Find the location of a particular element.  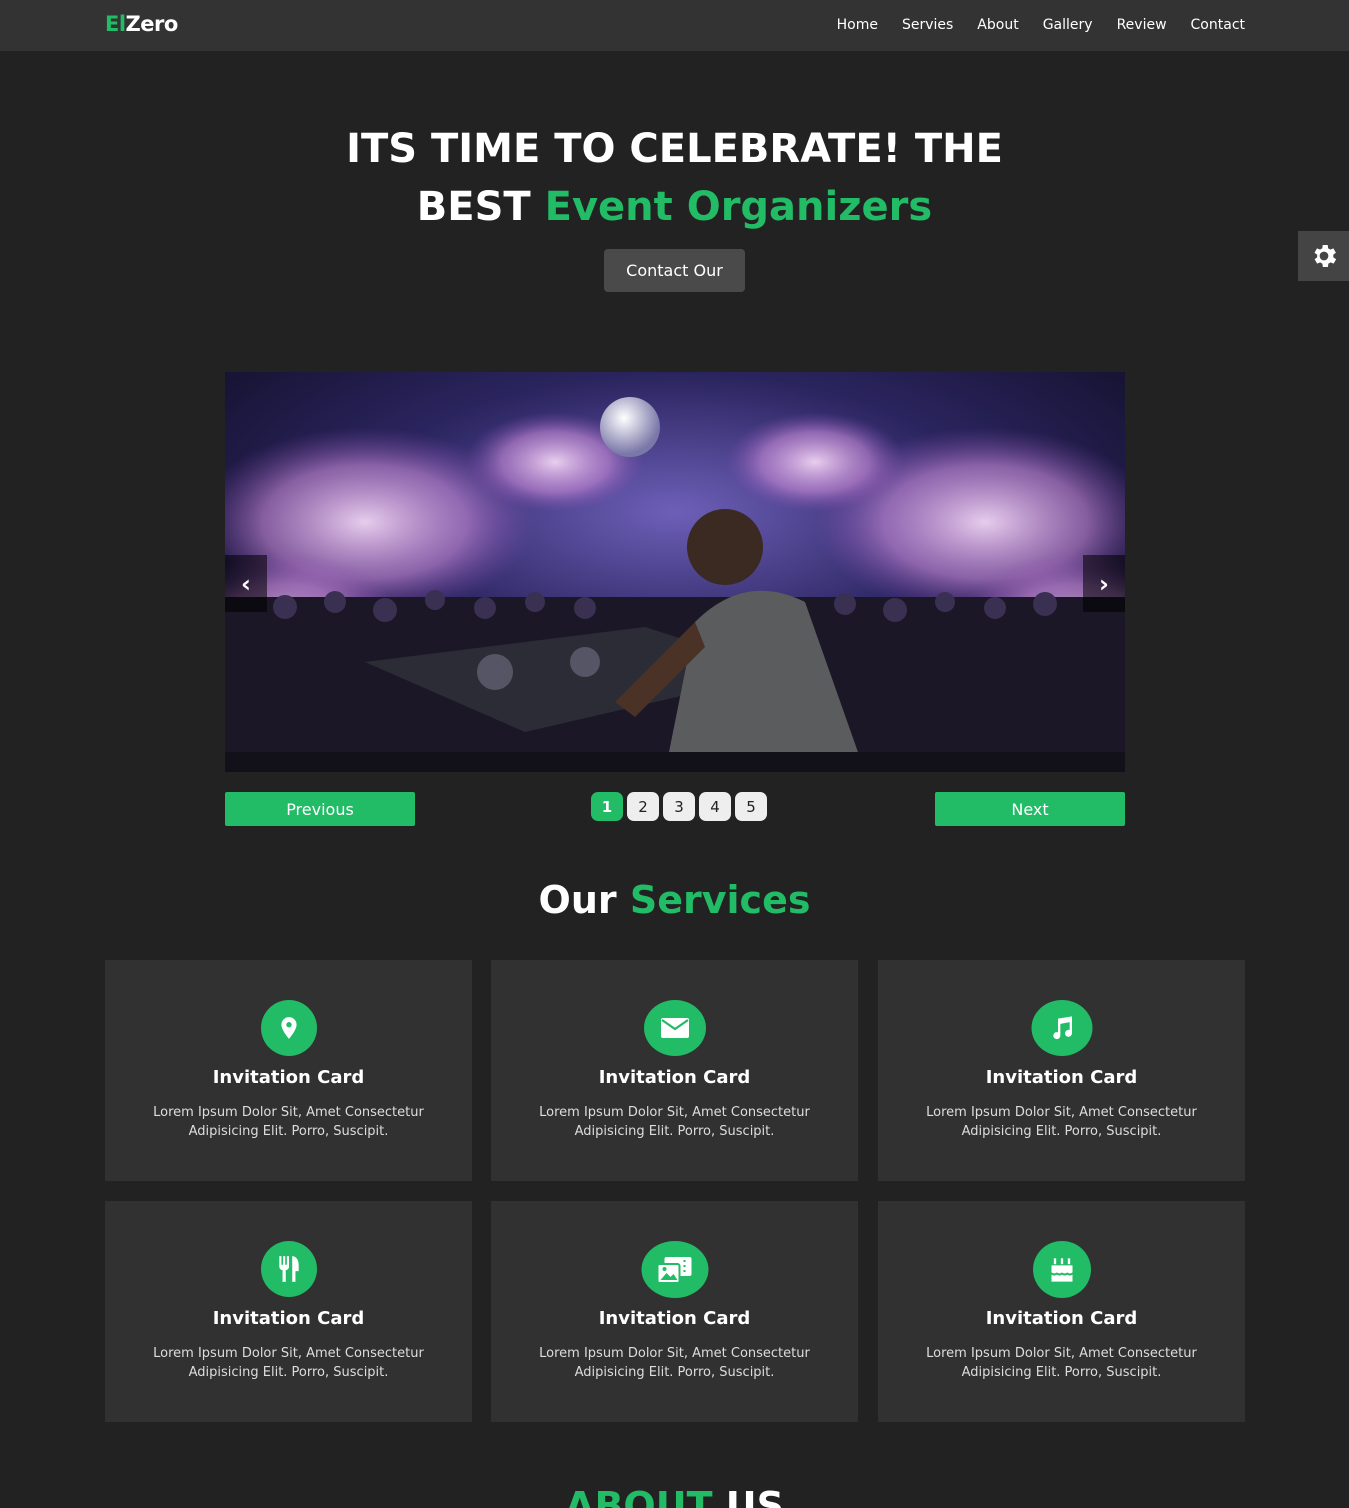

logo-suffix: Zero is located at coordinates (152, 24).